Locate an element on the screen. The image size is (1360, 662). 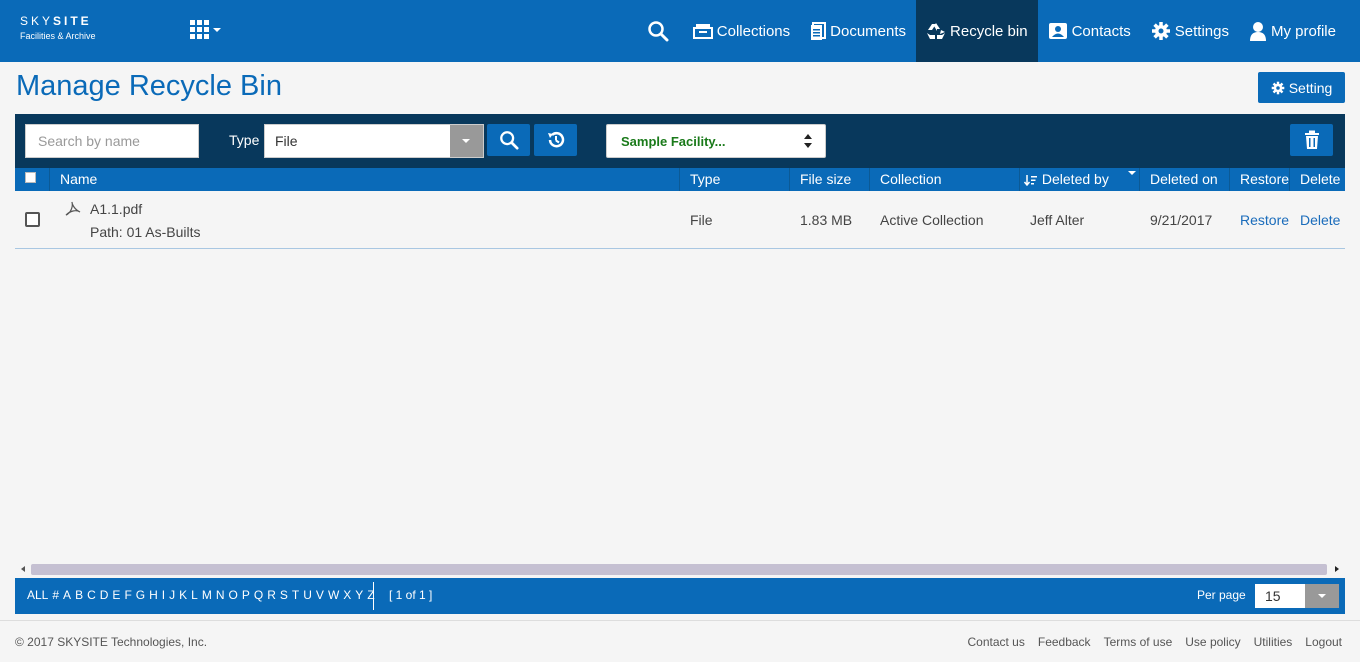
column-header-name: Name is located at coordinates (364, 179).